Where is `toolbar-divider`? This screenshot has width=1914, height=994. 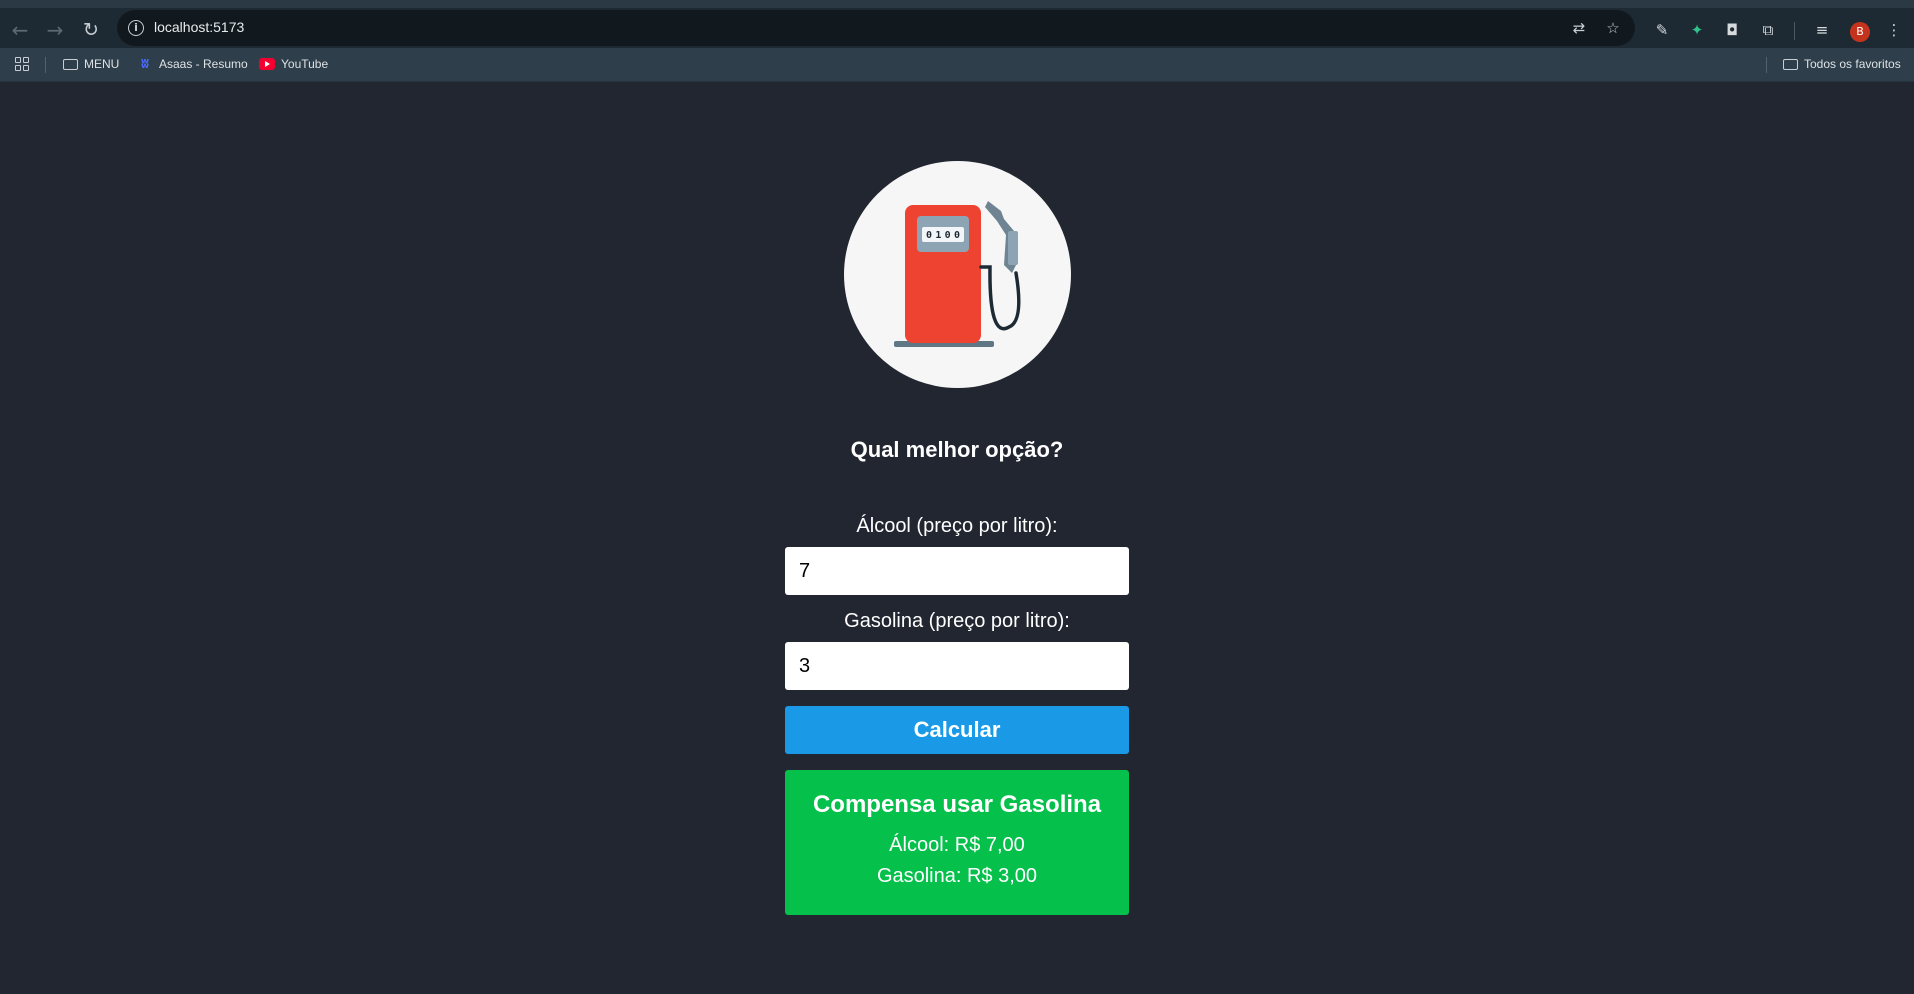
toolbar-divider is located at coordinates (1794, 31).